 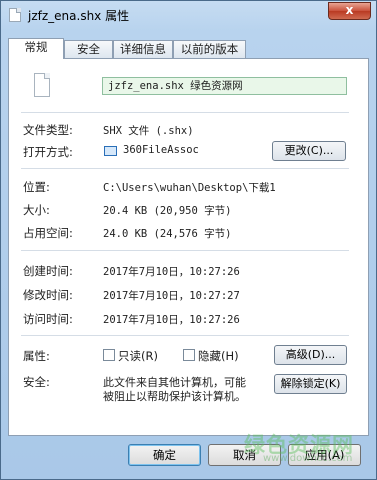 I want to click on created-value: 2017年7月10日，10:27:26, so click(x=171, y=272).